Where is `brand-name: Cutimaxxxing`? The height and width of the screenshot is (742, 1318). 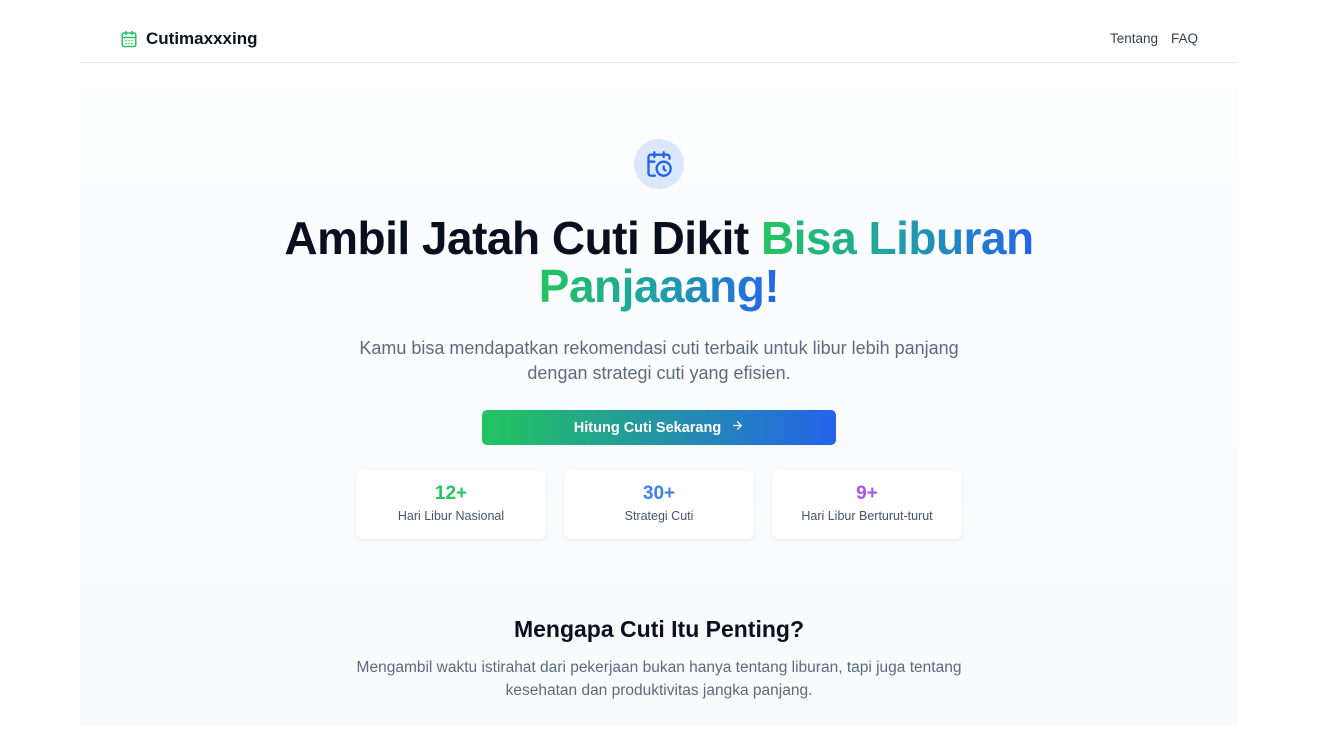
brand-name: Cutimaxxxing is located at coordinates (202, 38).